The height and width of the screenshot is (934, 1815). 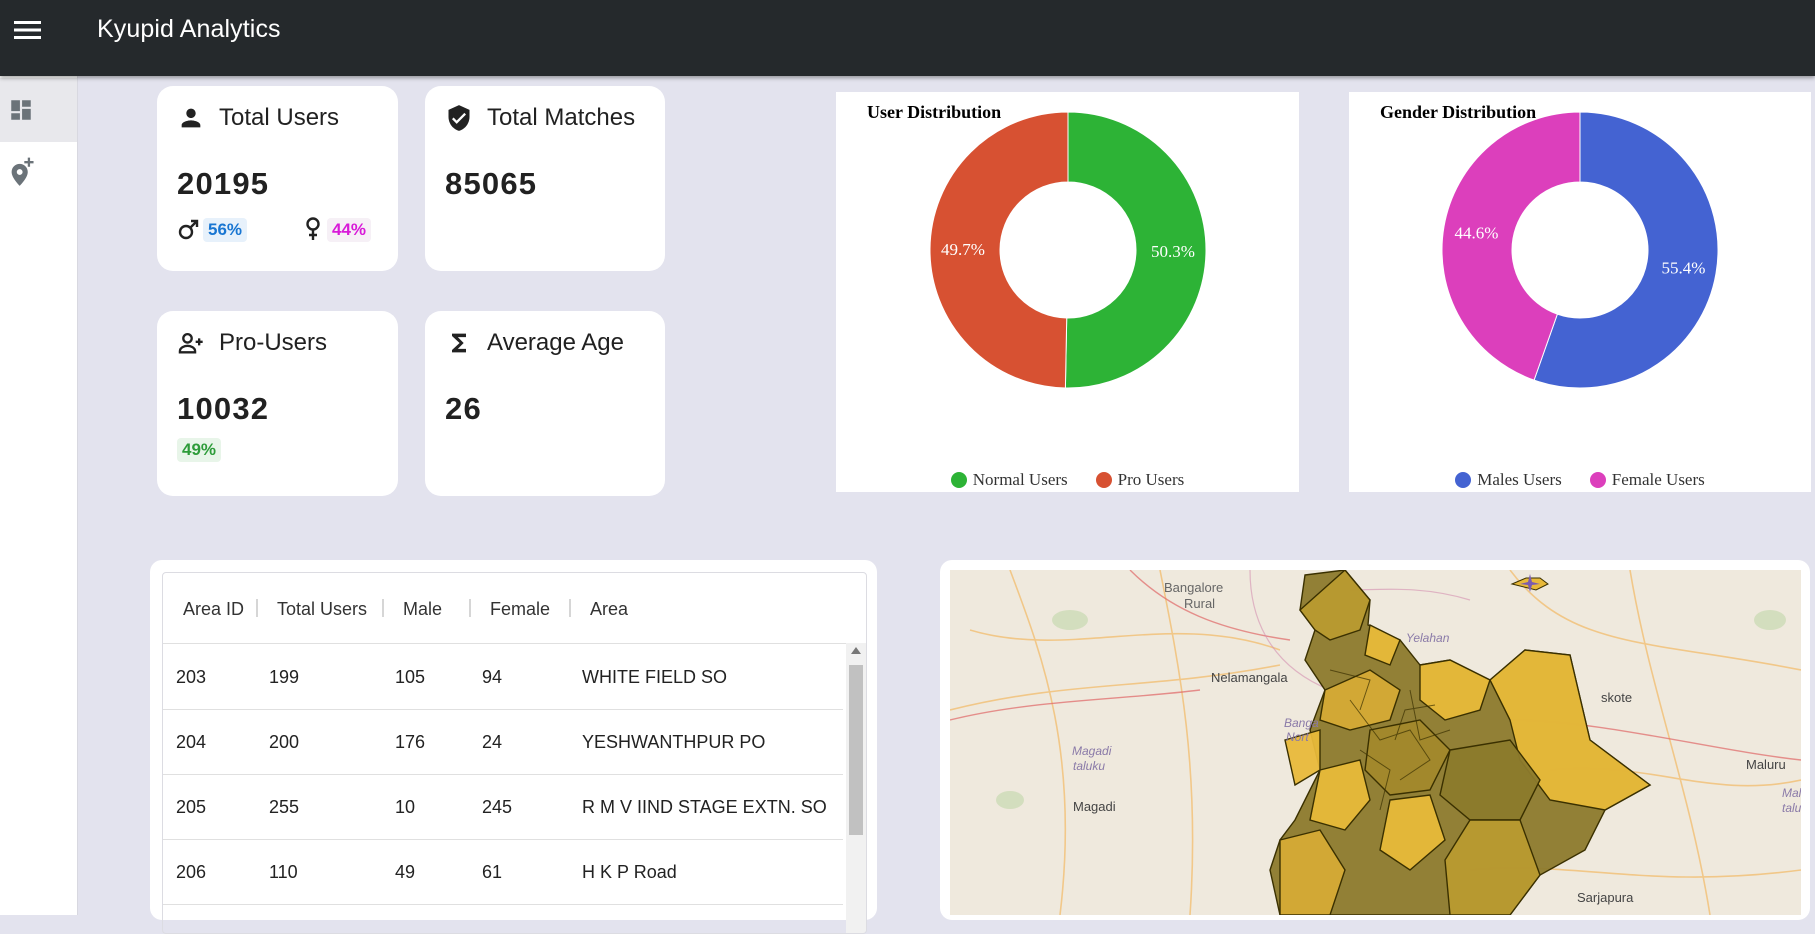 What do you see at coordinates (520, 609) in the screenshot?
I see `column-header-female: Female` at bounding box center [520, 609].